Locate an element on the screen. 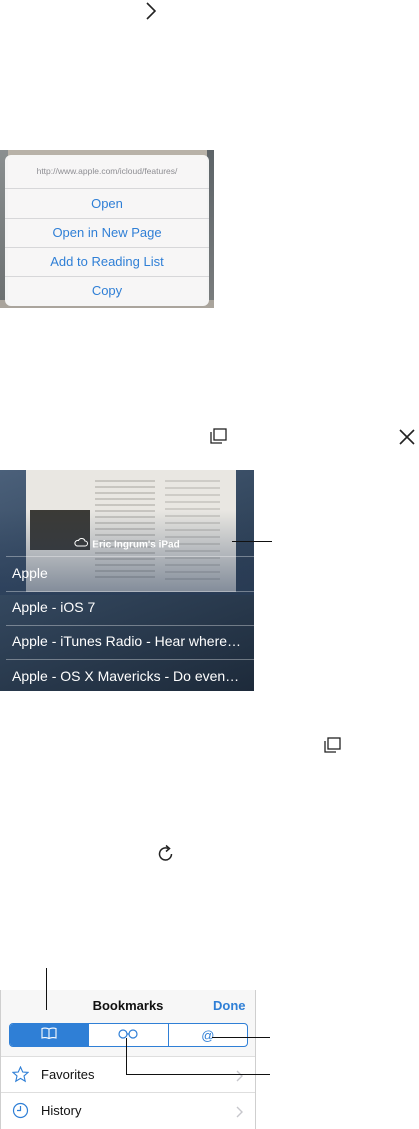 This screenshot has height=1129, width=419. bookmarks-icon is located at coordinates (49, 1035).